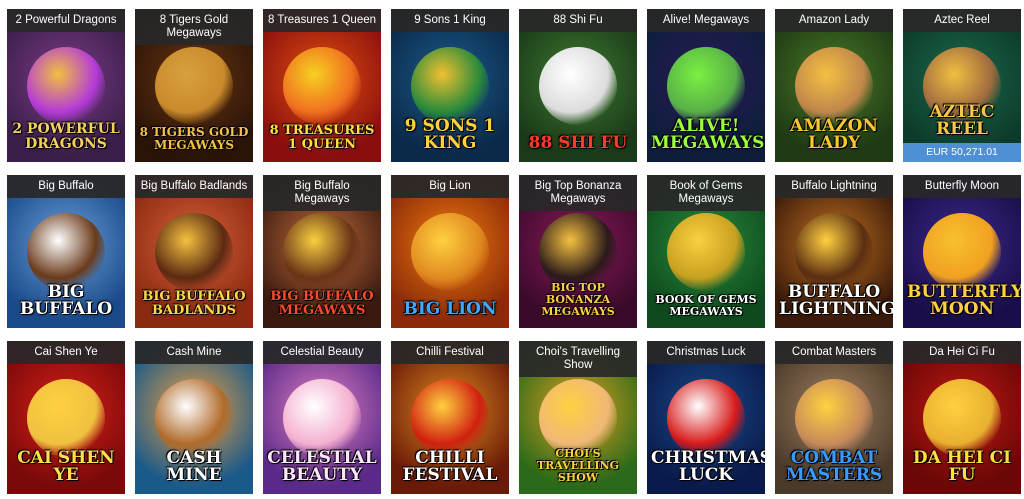  Describe the element at coordinates (450, 352) in the screenshot. I see `game-title: Chilli Festival` at that location.